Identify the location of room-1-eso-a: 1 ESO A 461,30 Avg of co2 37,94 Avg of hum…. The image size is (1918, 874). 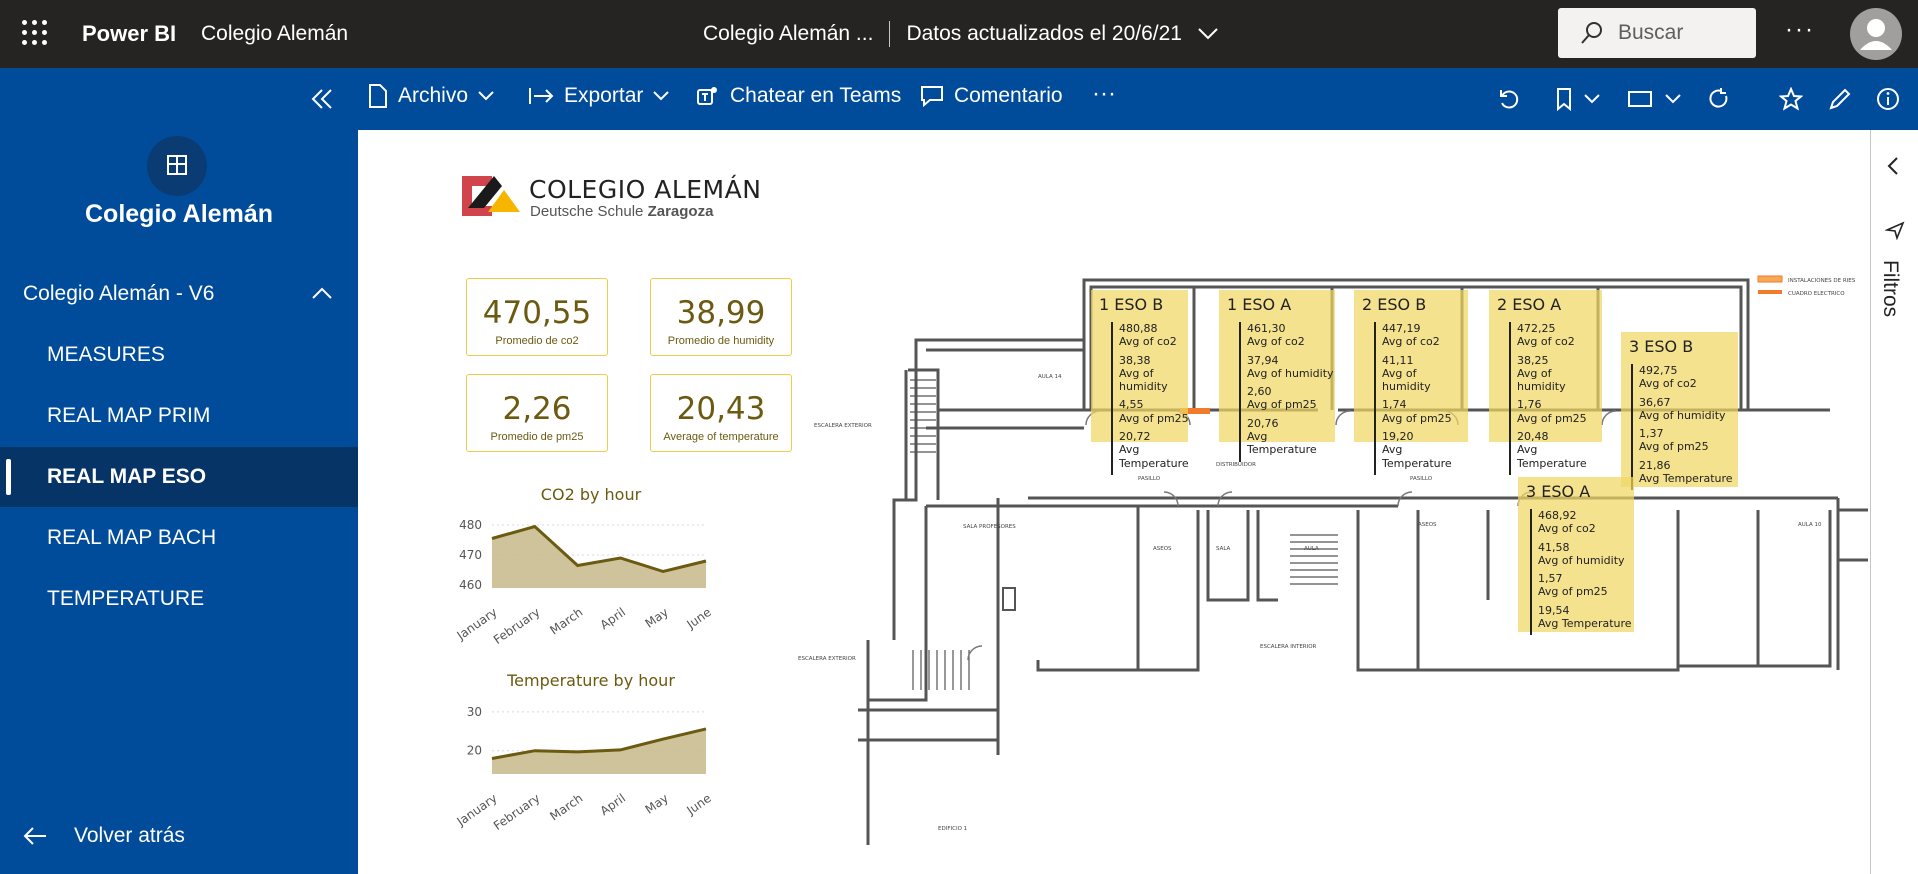
(1277, 376).